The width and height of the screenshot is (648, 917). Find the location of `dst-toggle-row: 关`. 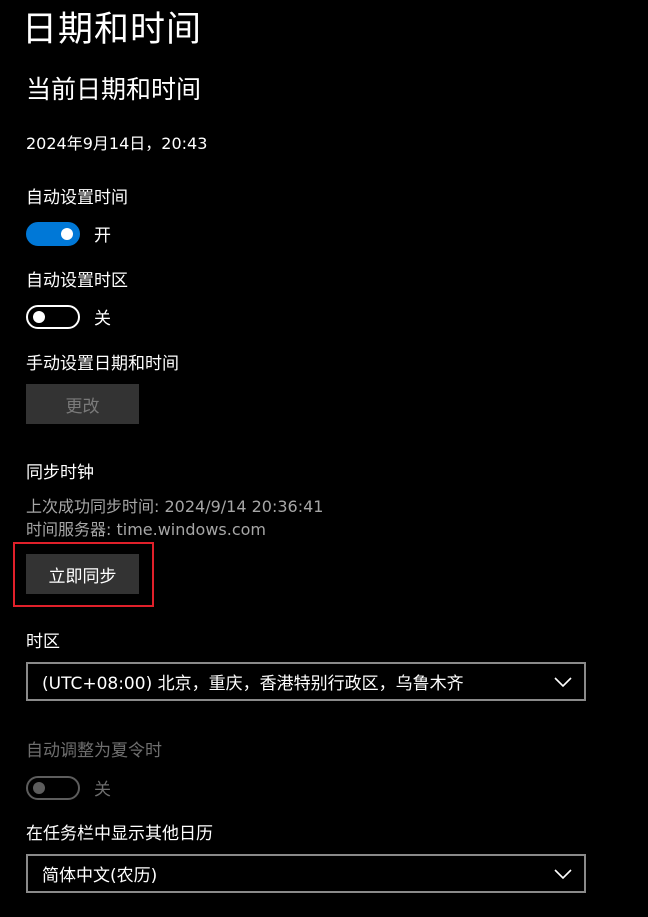

dst-toggle-row: 关 is located at coordinates (68, 787).